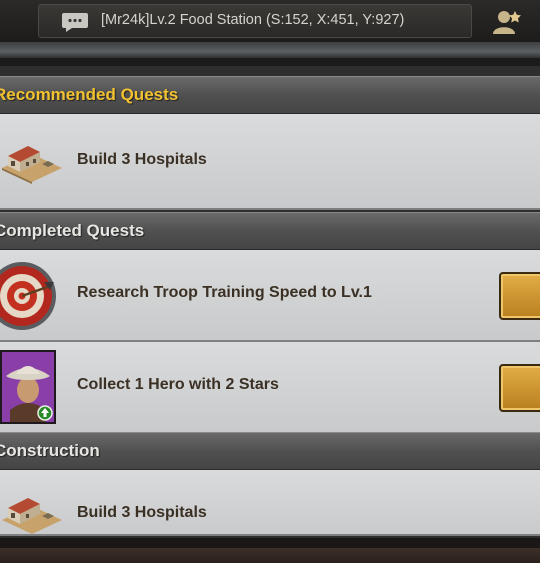  I want to click on top-divider-shadow, so click(270, 62).